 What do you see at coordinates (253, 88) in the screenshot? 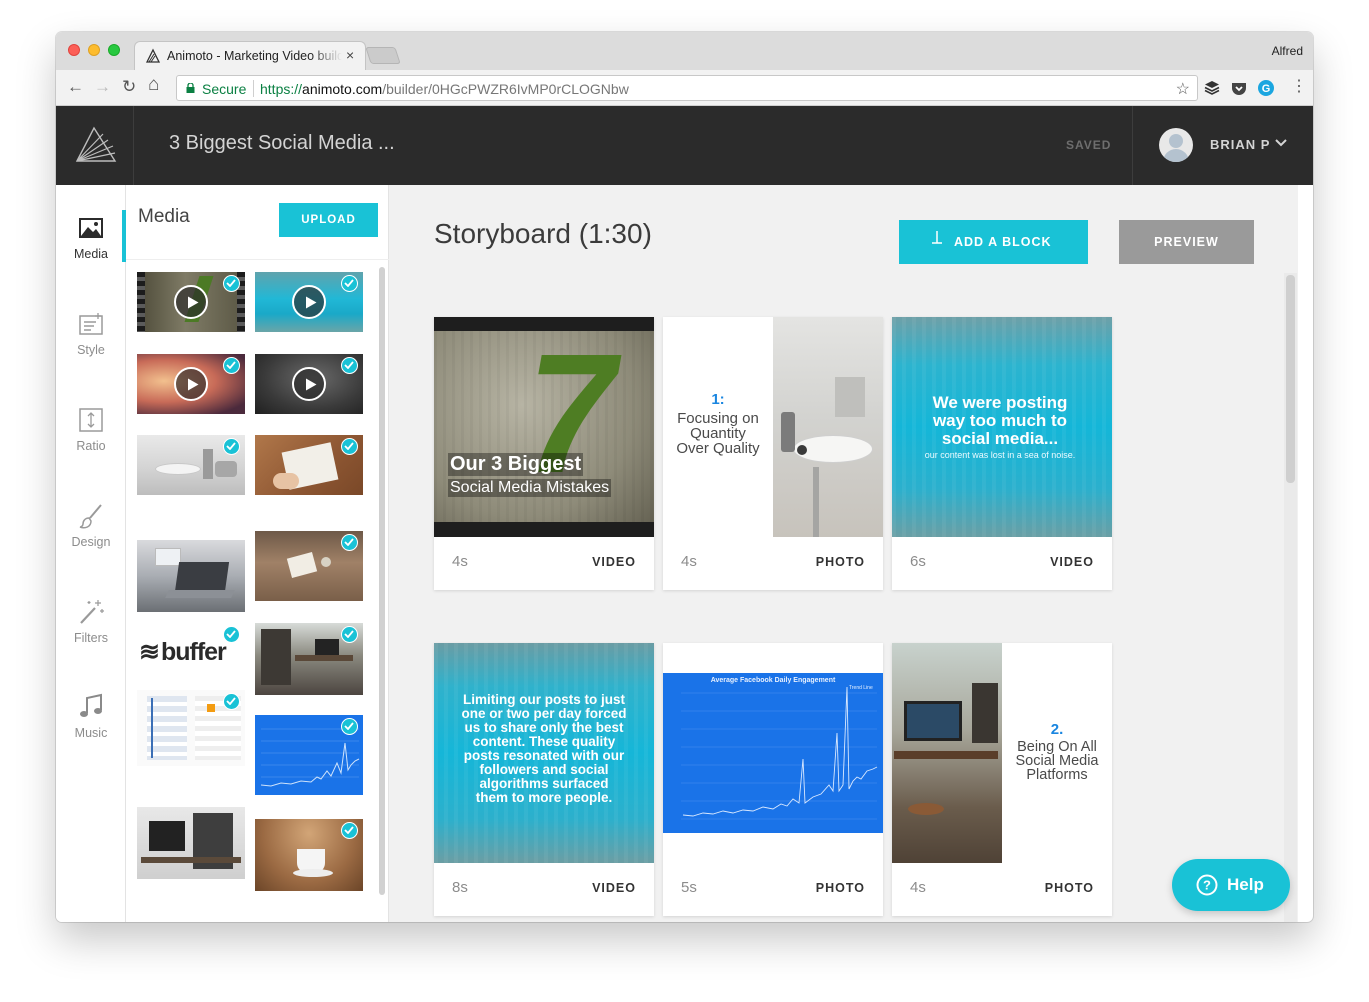
I see `url-separator` at bounding box center [253, 88].